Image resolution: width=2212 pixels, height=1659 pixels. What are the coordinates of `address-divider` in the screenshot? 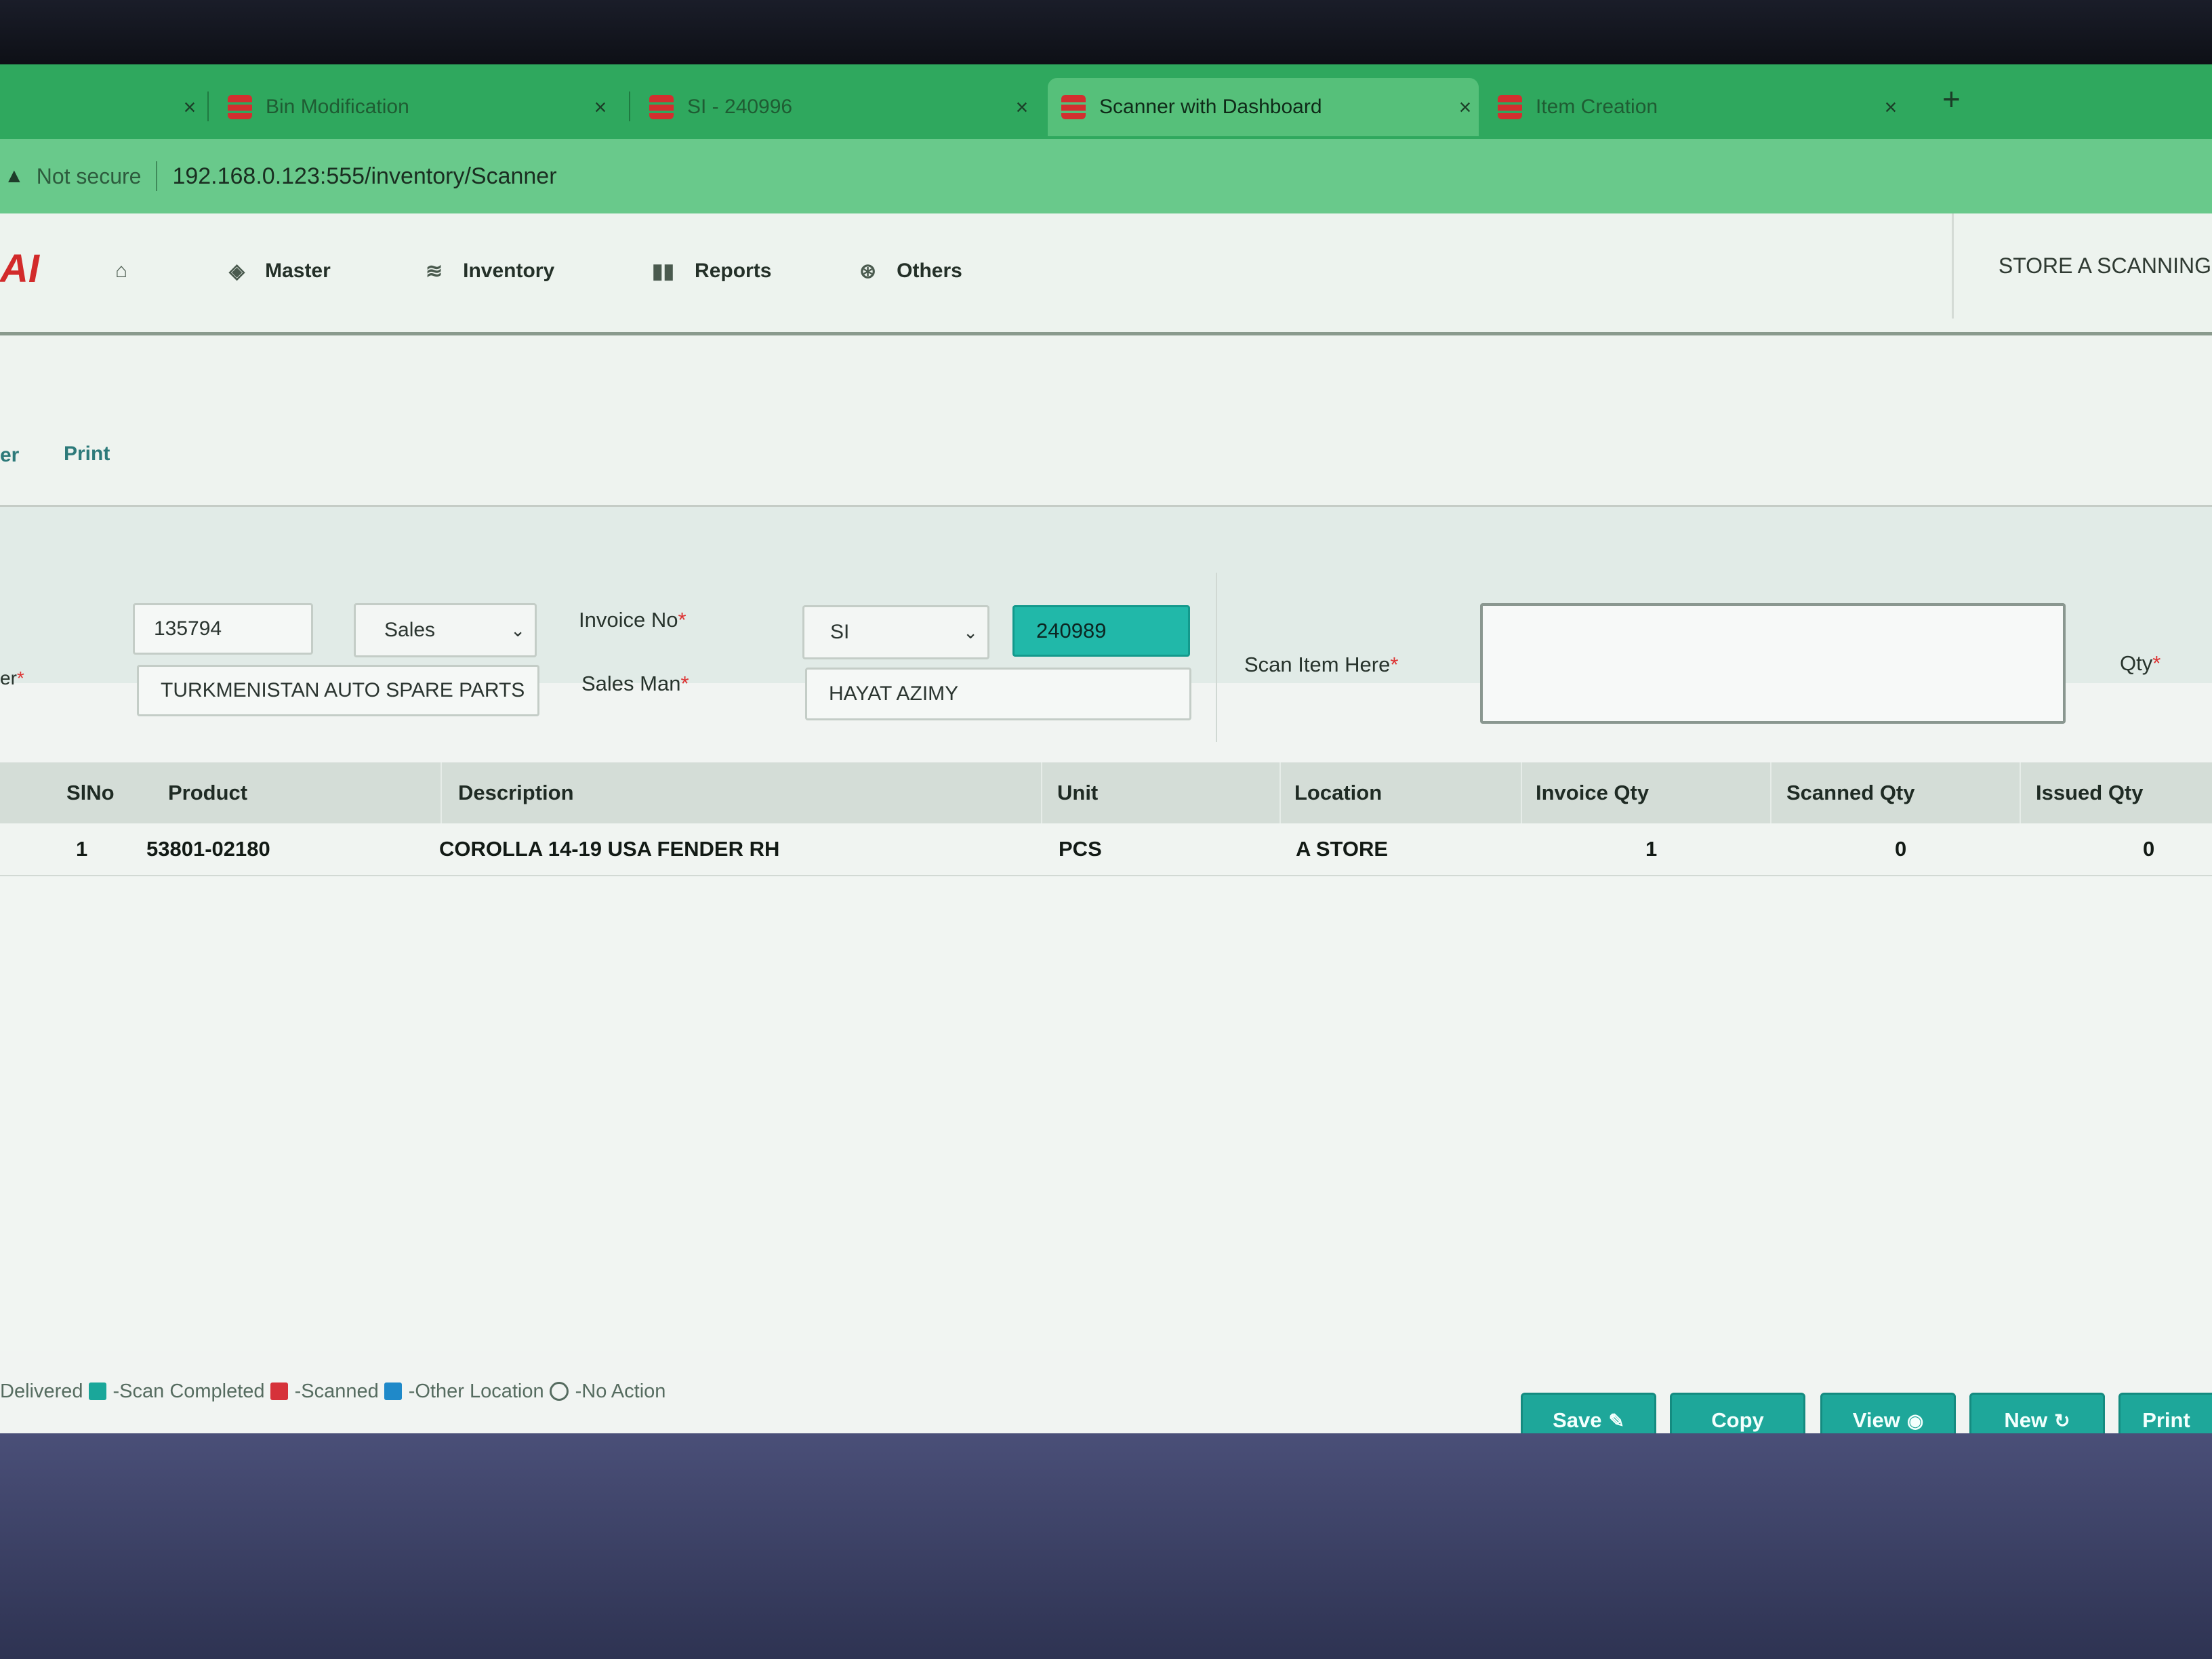 It's located at (157, 176).